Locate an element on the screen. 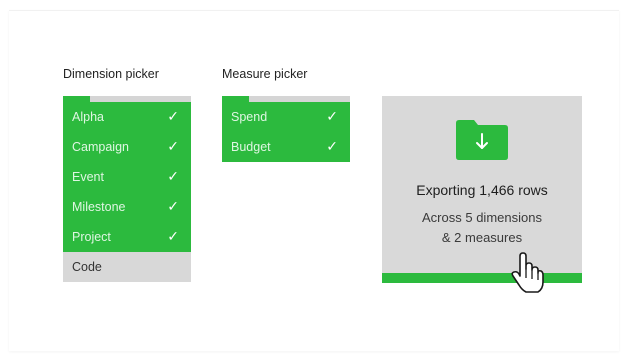  dimension-item-campaign: Campaign ✓ is located at coordinates (127, 147).